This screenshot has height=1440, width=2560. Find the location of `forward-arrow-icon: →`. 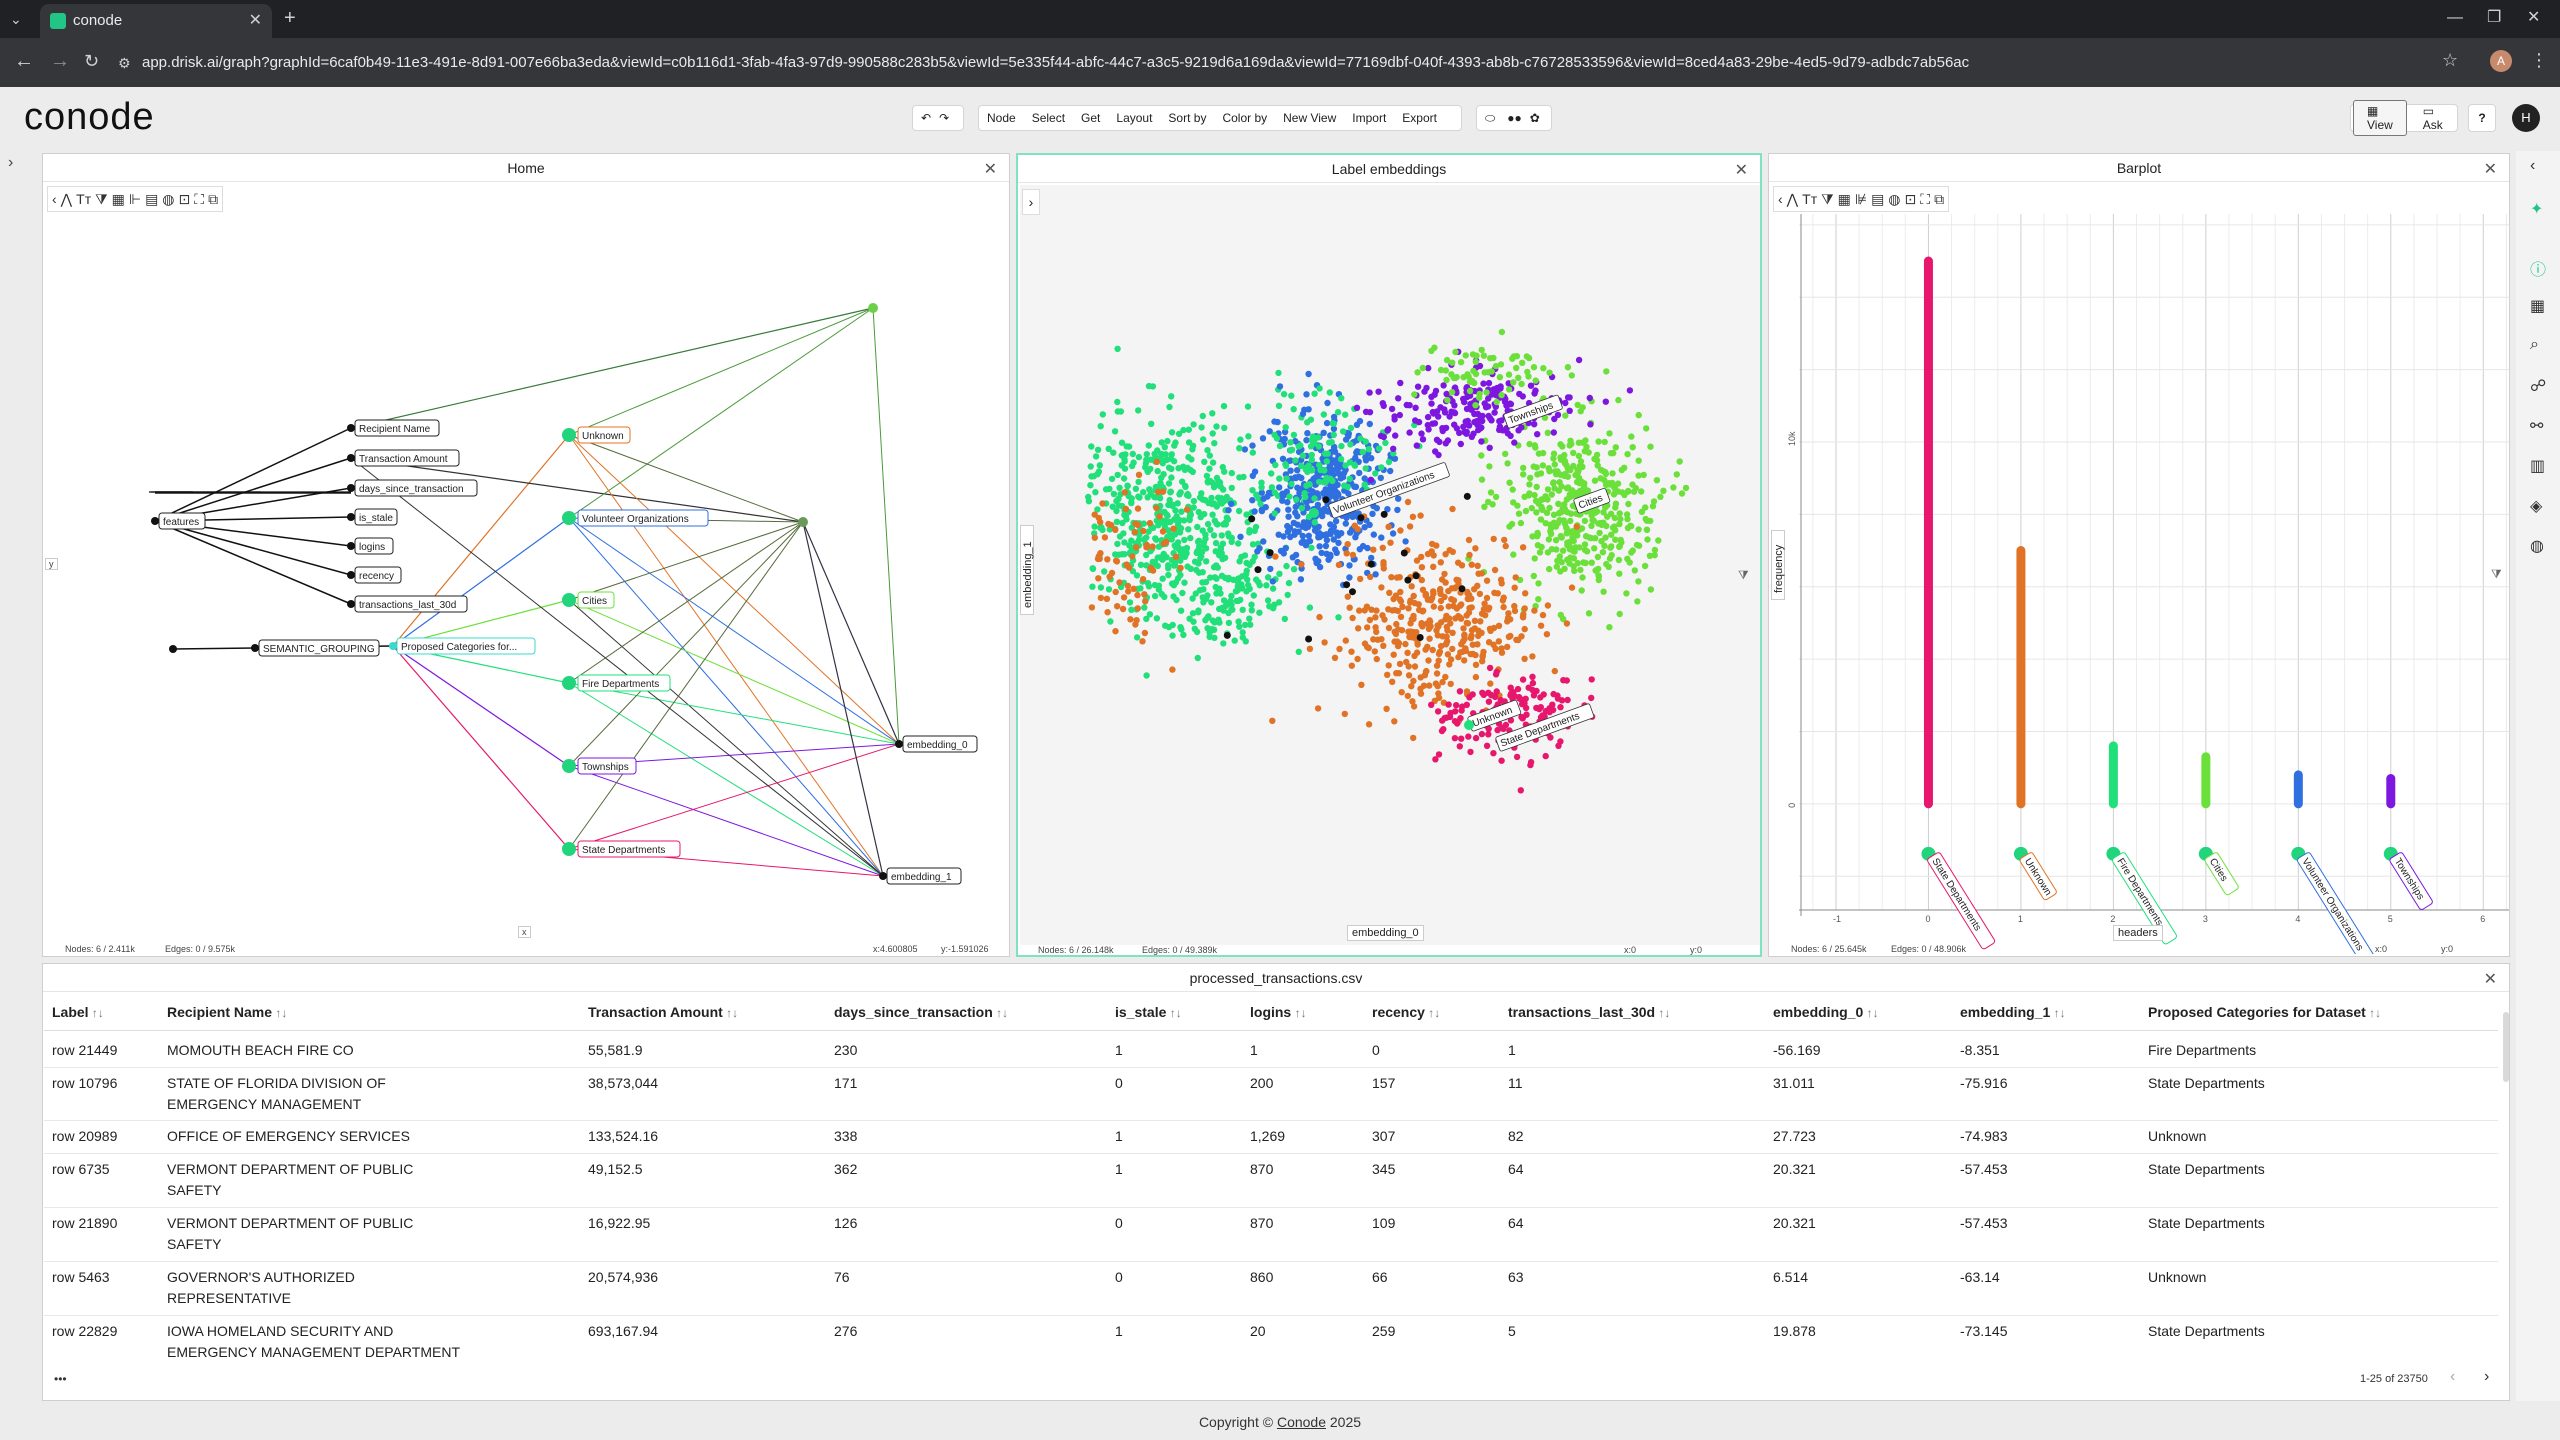

forward-arrow-icon: → is located at coordinates (60, 61).